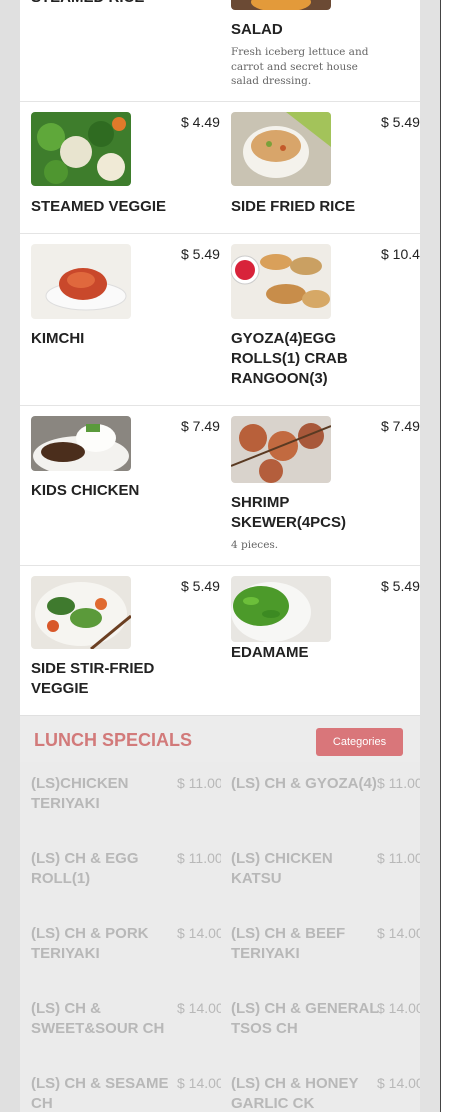  Describe the element at coordinates (445, 556) in the screenshot. I see `page-margin` at that location.